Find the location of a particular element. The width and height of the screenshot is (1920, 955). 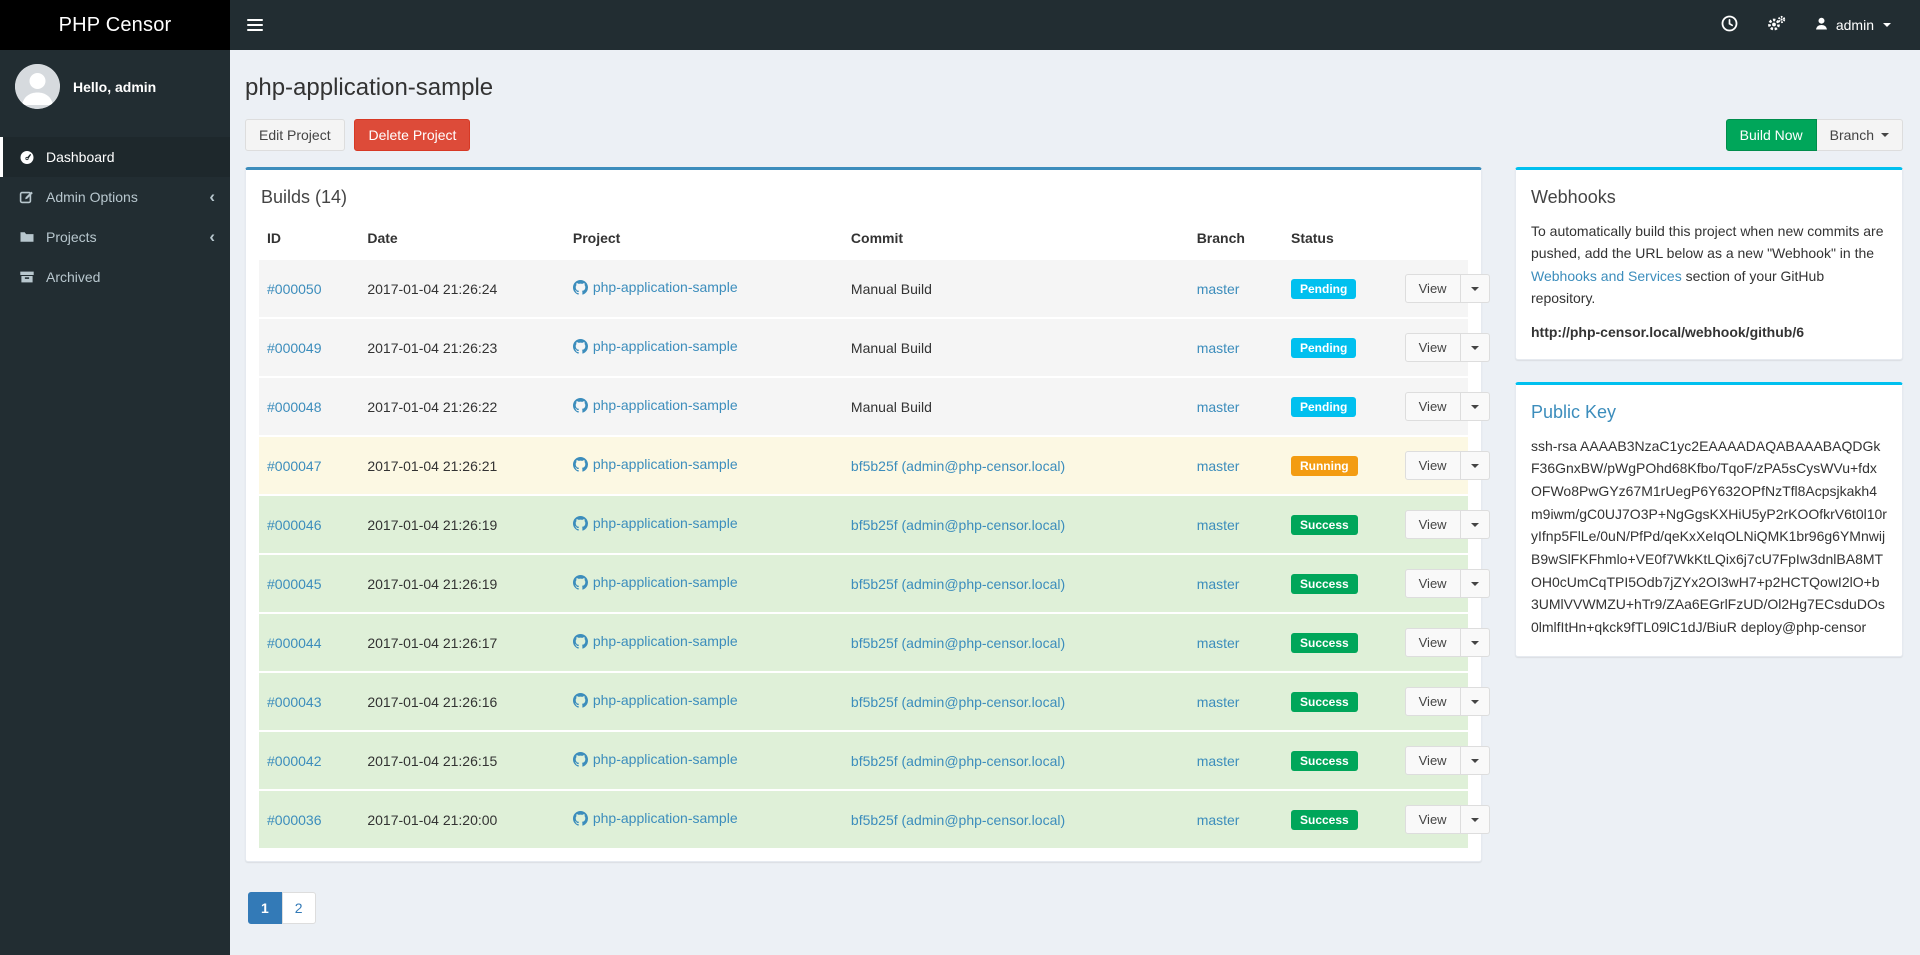

branch-dropdown-button: Branch is located at coordinates (1859, 135).